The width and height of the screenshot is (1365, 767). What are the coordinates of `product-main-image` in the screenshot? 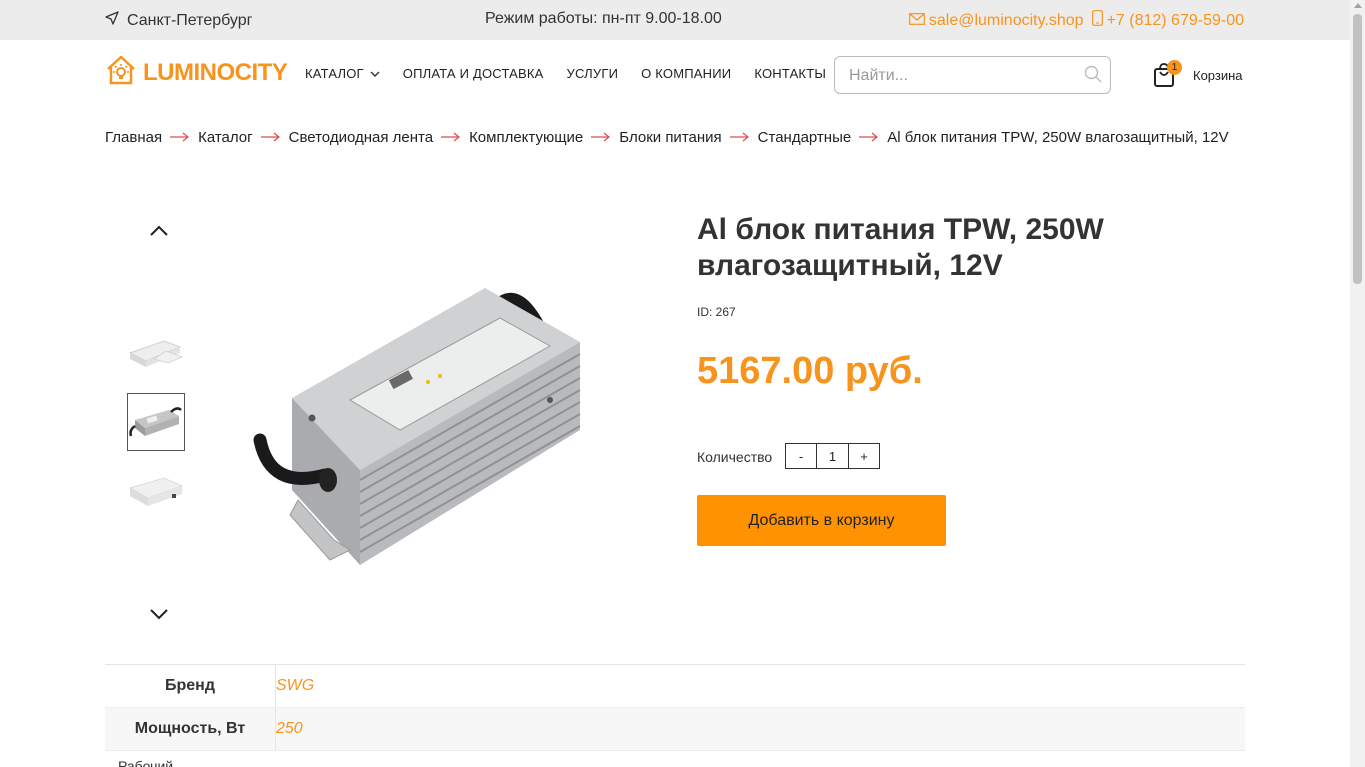 It's located at (420, 420).